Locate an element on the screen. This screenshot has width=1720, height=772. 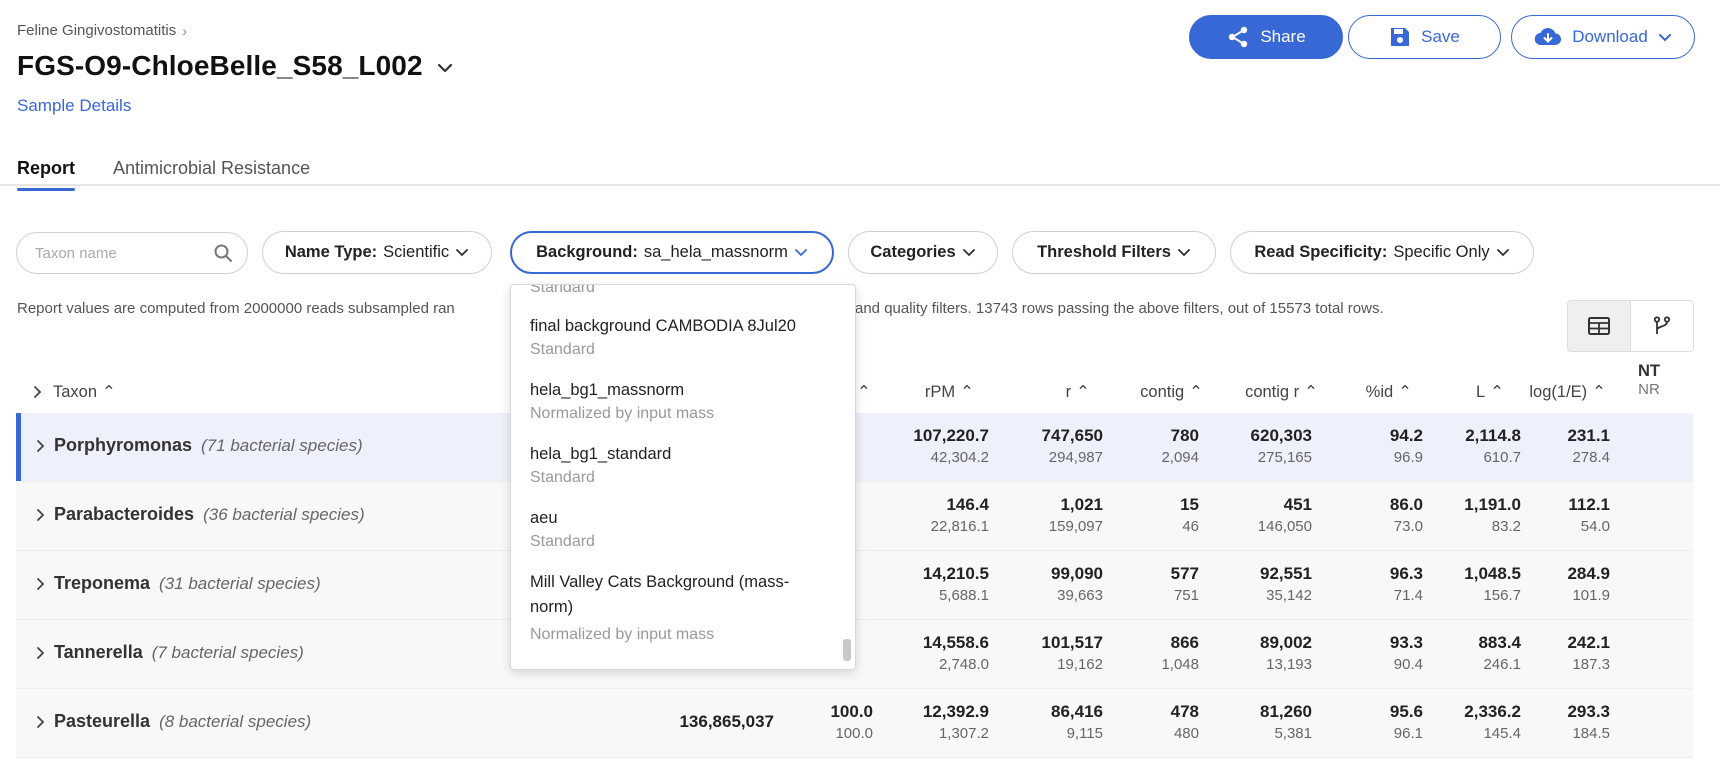
pct-id-cell: 96.3 71.4 is located at coordinates (1406, 584).